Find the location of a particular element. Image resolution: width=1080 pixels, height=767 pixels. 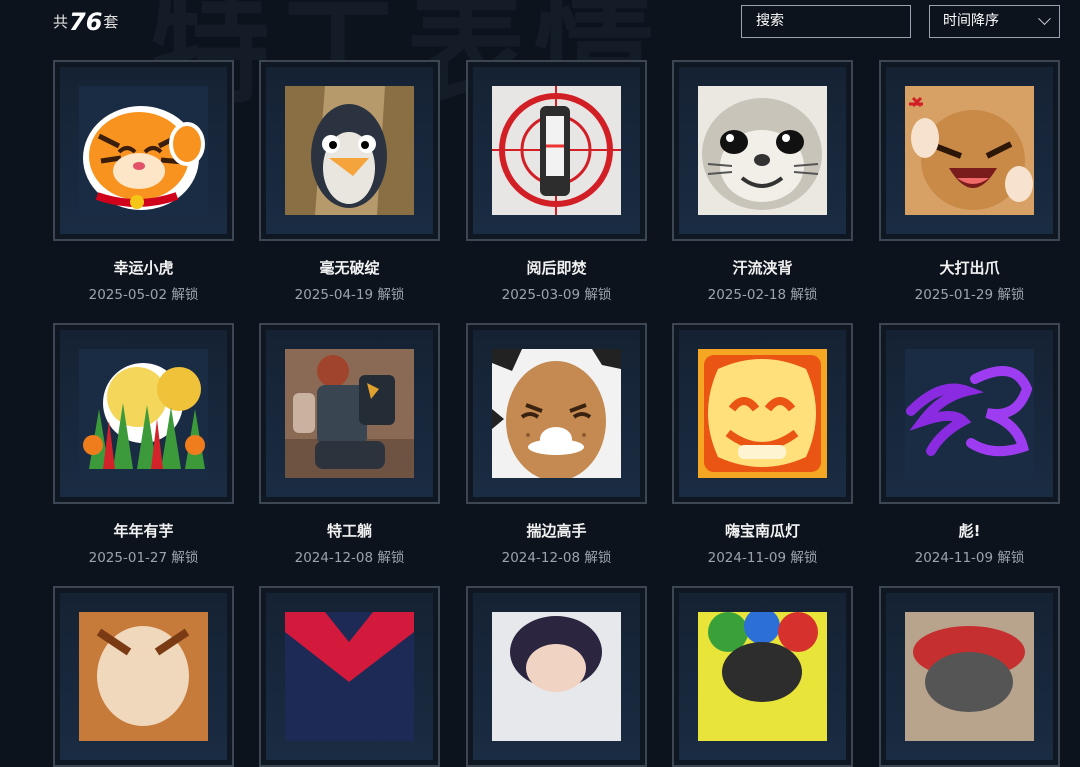

purple-scribble-sticker-icon is located at coordinates (969, 413).